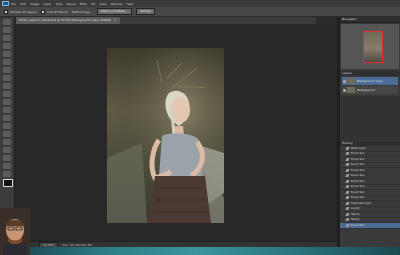 Image resolution: width=400 pixels, height=255 pixels. Describe the element at coordinates (7, 158) in the screenshot. I see `shape-tool-icon` at that location.